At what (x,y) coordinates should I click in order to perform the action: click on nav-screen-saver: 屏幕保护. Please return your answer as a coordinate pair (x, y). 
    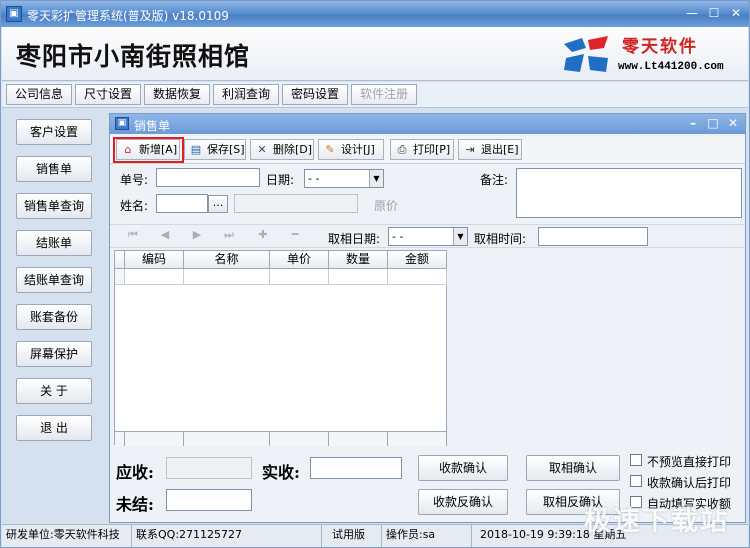
    Looking at the image, I should click on (54, 354).